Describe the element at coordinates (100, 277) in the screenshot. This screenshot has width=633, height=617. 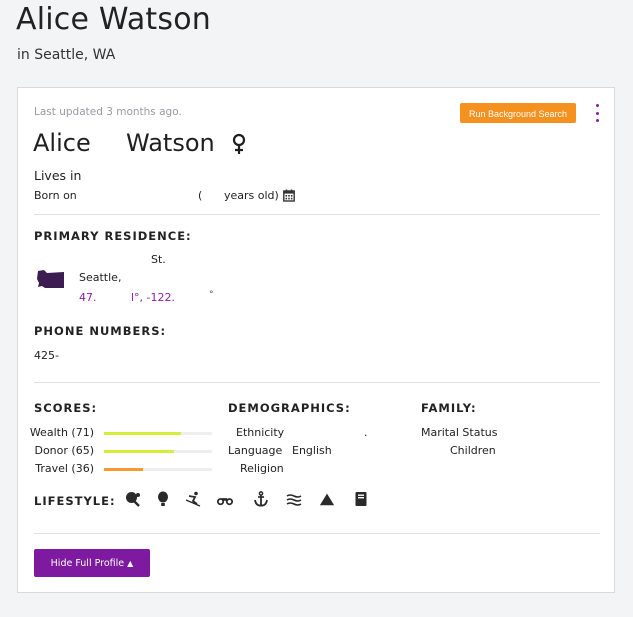
I see `address-city: Seattle,` at that location.